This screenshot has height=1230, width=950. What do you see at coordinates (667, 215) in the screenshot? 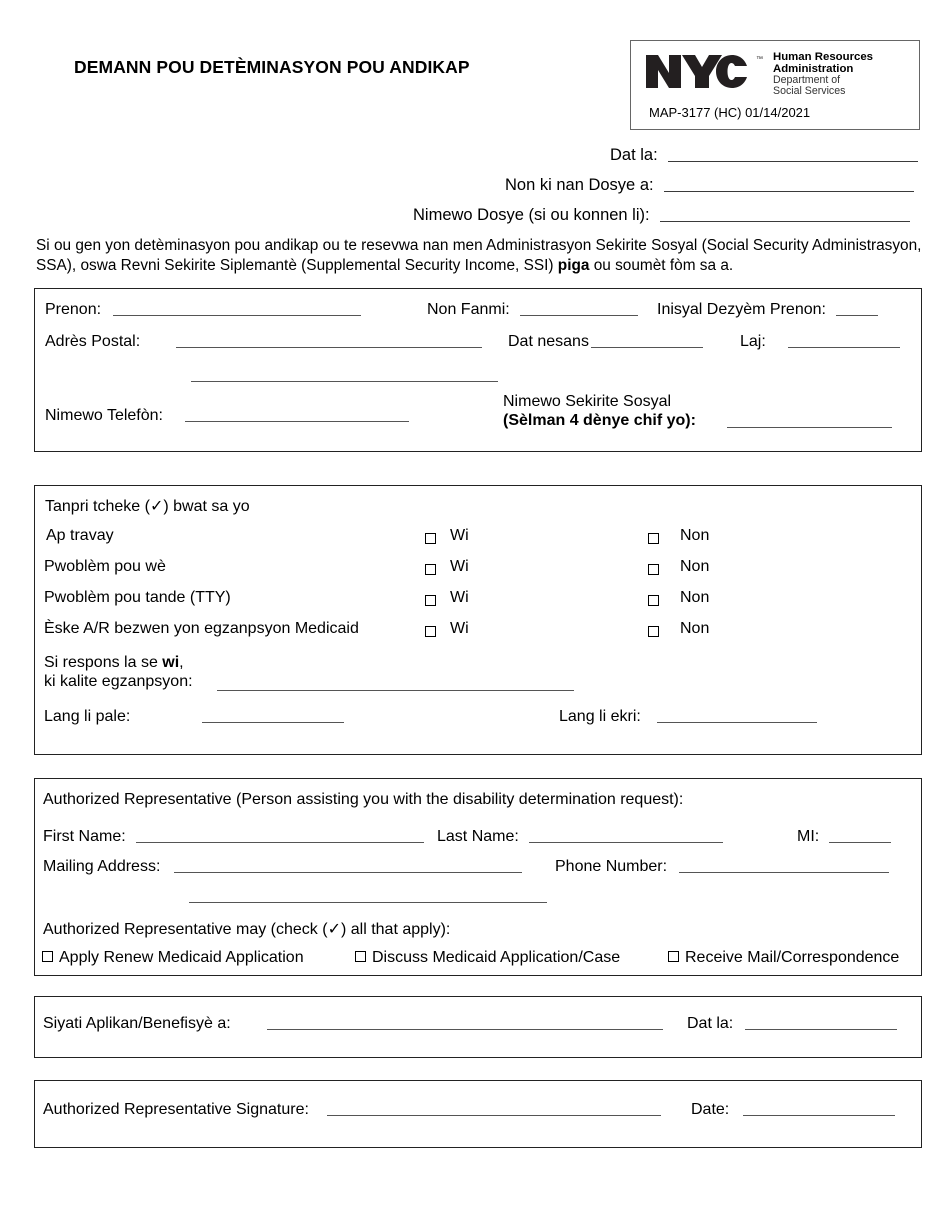
I see `header-field-case-number: Nimewo Dosye (si ou konnen li):` at bounding box center [667, 215].